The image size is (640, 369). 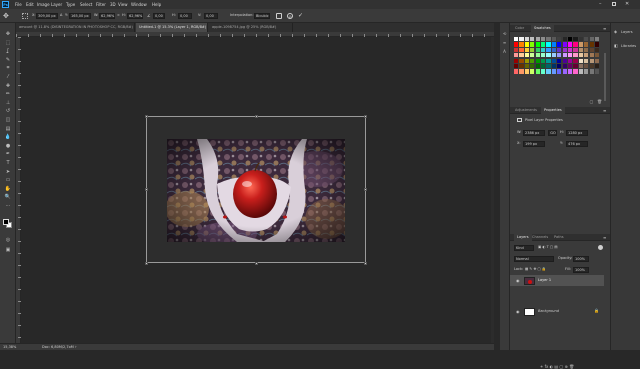 What do you see at coordinates (504, 33) in the screenshot?
I see `history-icon: ⟲` at bounding box center [504, 33].